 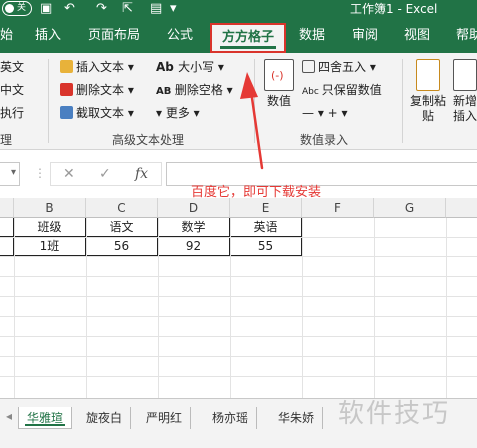 What do you see at coordinates (173, 9) in the screenshot?
I see `dropdown-icon: ▾` at bounding box center [173, 9].